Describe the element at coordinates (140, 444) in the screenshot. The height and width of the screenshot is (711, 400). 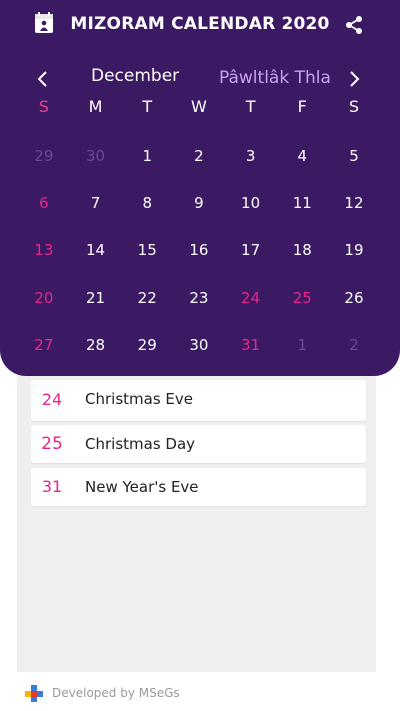
I see `event-name: Christmas Day` at that location.